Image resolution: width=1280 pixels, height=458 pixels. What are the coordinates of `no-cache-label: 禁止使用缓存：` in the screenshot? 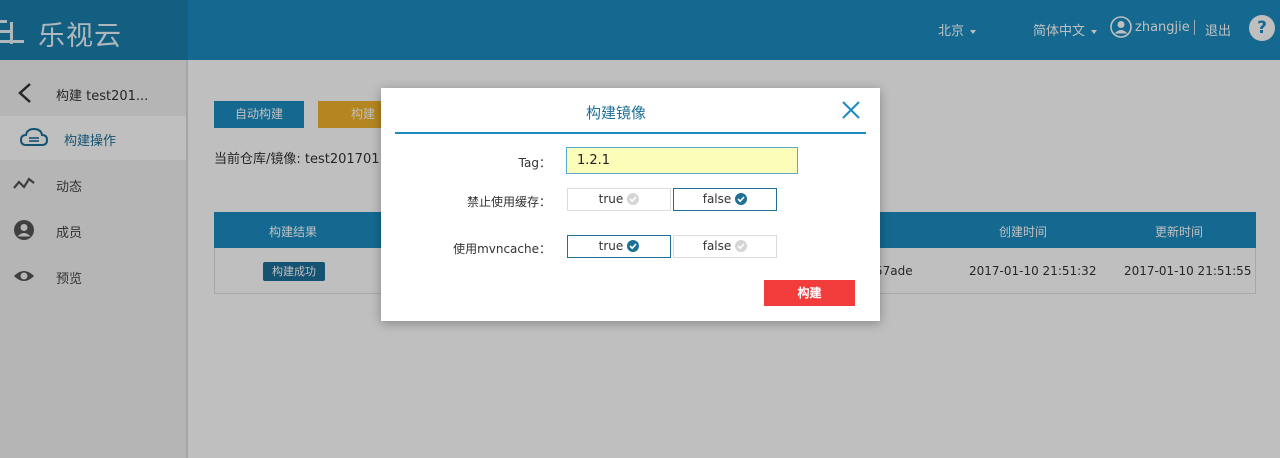 It's located at (508, 202).